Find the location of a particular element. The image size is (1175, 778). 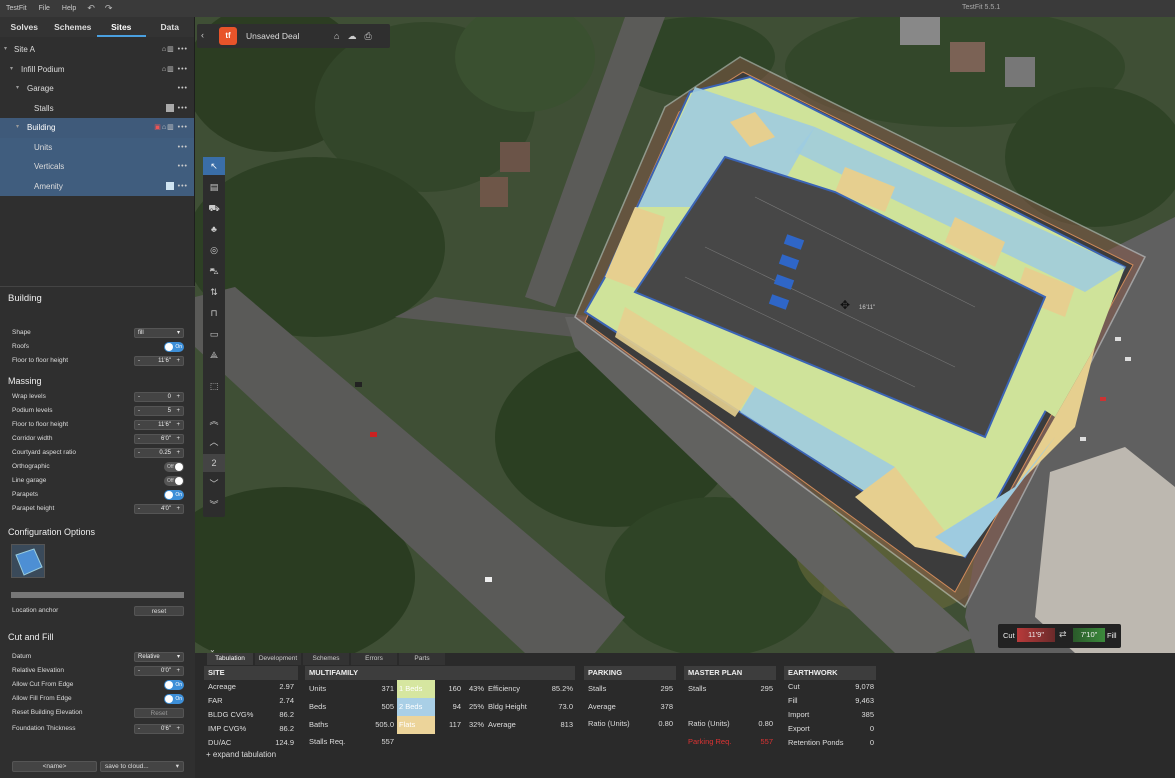

tree-item-amenity: Amenity ••• is located at coordinates (97, 186).